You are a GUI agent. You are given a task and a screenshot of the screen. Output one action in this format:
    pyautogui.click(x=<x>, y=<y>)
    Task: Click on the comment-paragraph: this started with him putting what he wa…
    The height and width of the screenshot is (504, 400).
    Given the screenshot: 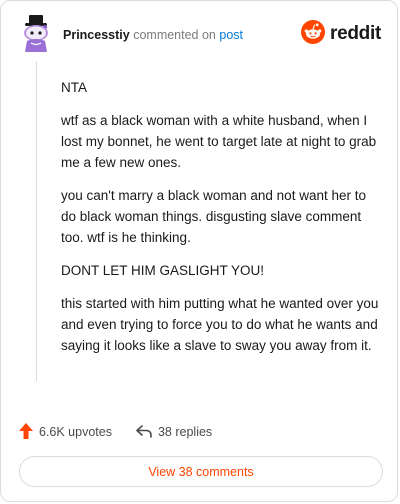 What is the action you would take?
    pyautogui.click(x=220, y=324)
    